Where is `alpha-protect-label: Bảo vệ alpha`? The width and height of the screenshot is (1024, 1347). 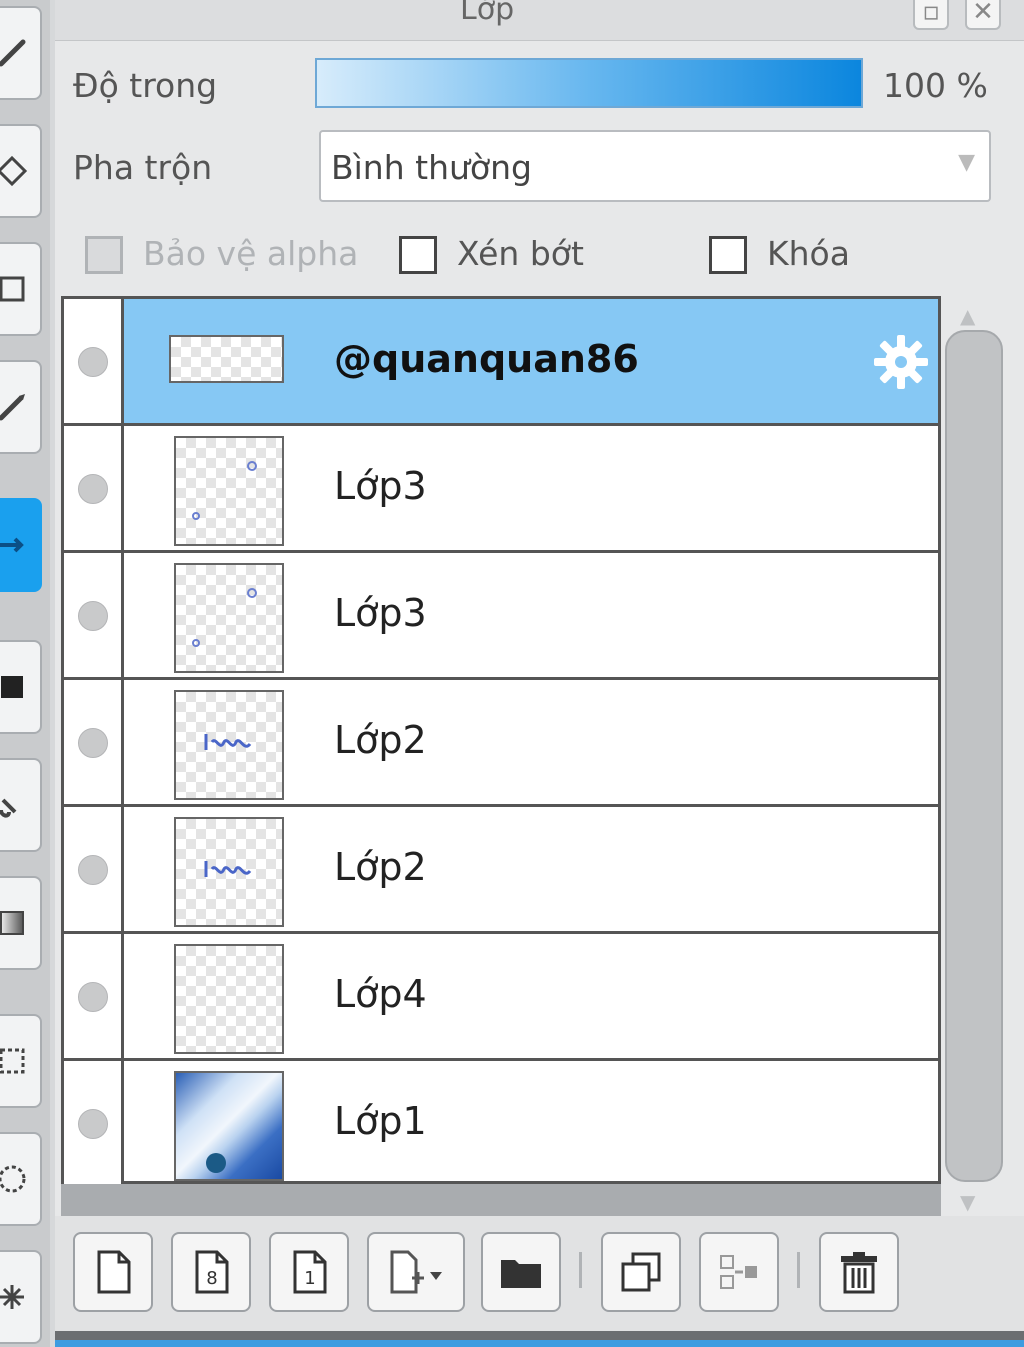 alpha-protect-label: Bảo vệ alpha is located at coordinates (251, 253).